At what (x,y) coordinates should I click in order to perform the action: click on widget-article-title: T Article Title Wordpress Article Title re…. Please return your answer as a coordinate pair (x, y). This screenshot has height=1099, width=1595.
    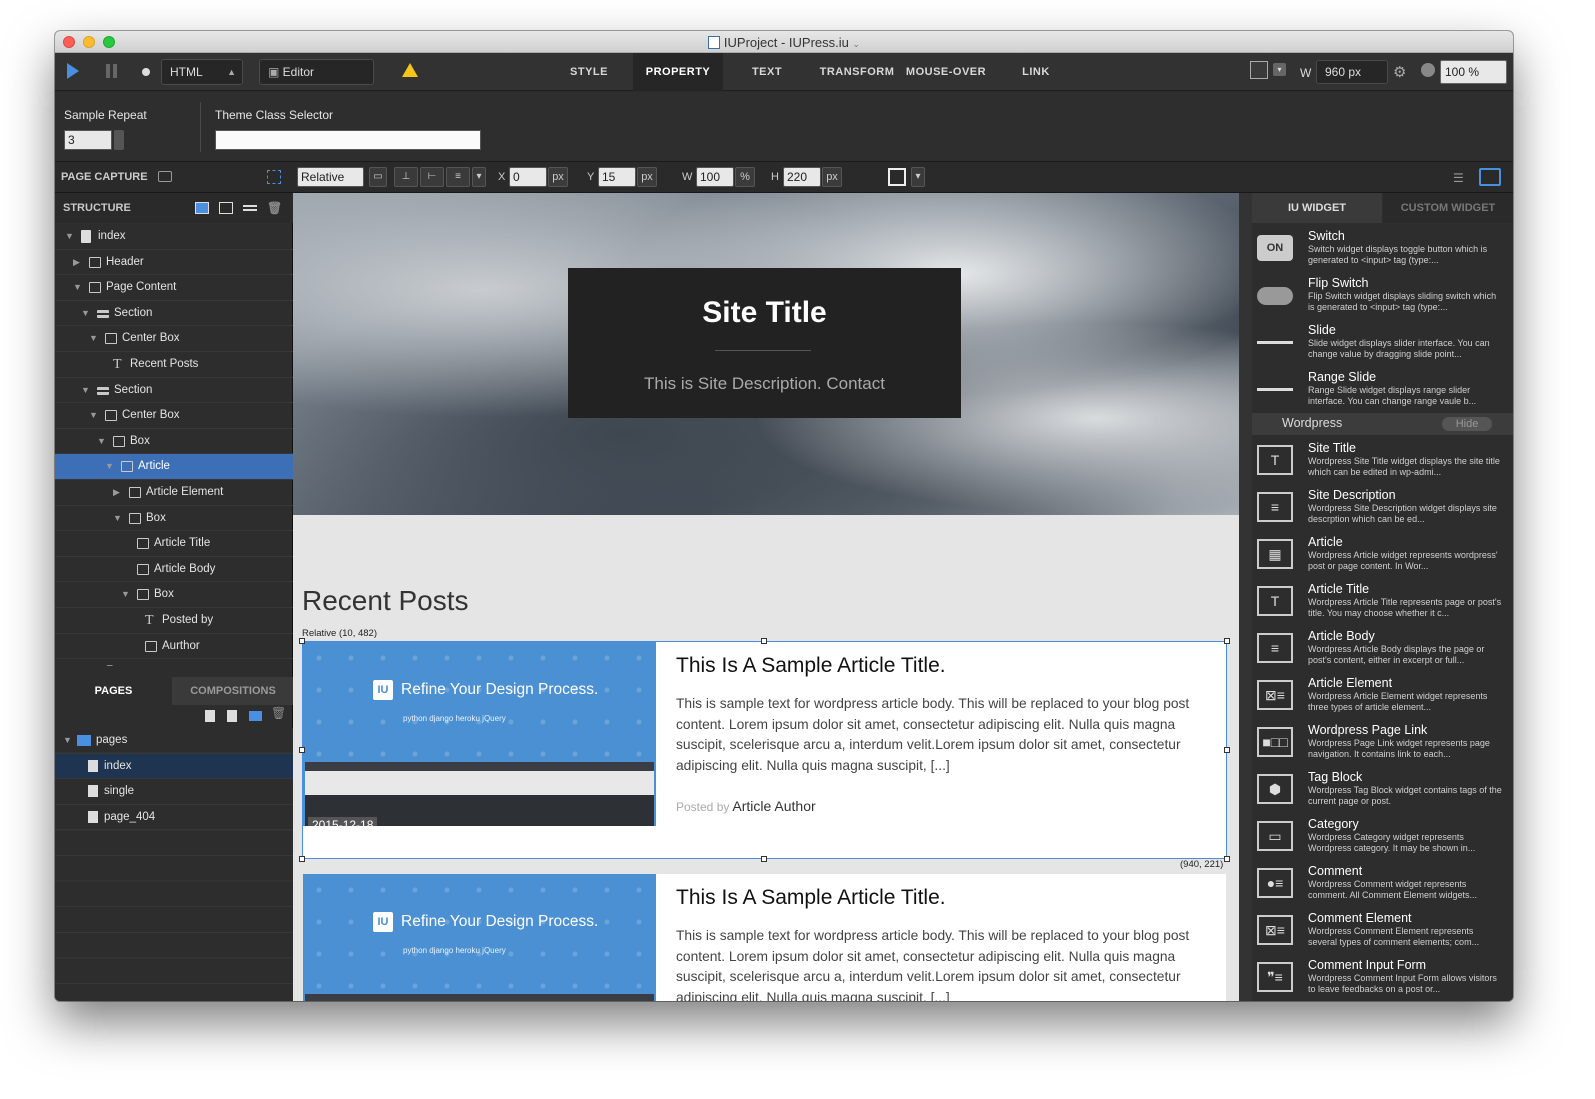
    Looking at the image, I should click on (1382, 601).